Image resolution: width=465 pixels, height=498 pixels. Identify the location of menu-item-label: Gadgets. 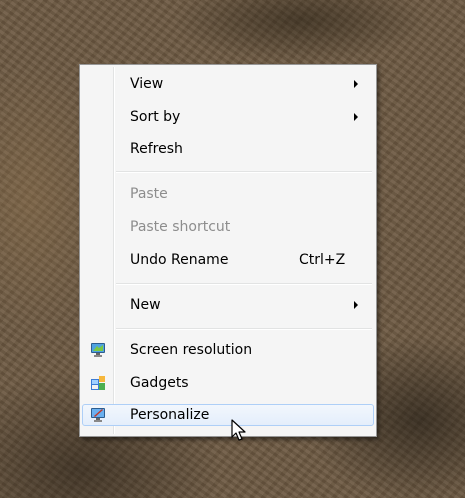
(159, 383).